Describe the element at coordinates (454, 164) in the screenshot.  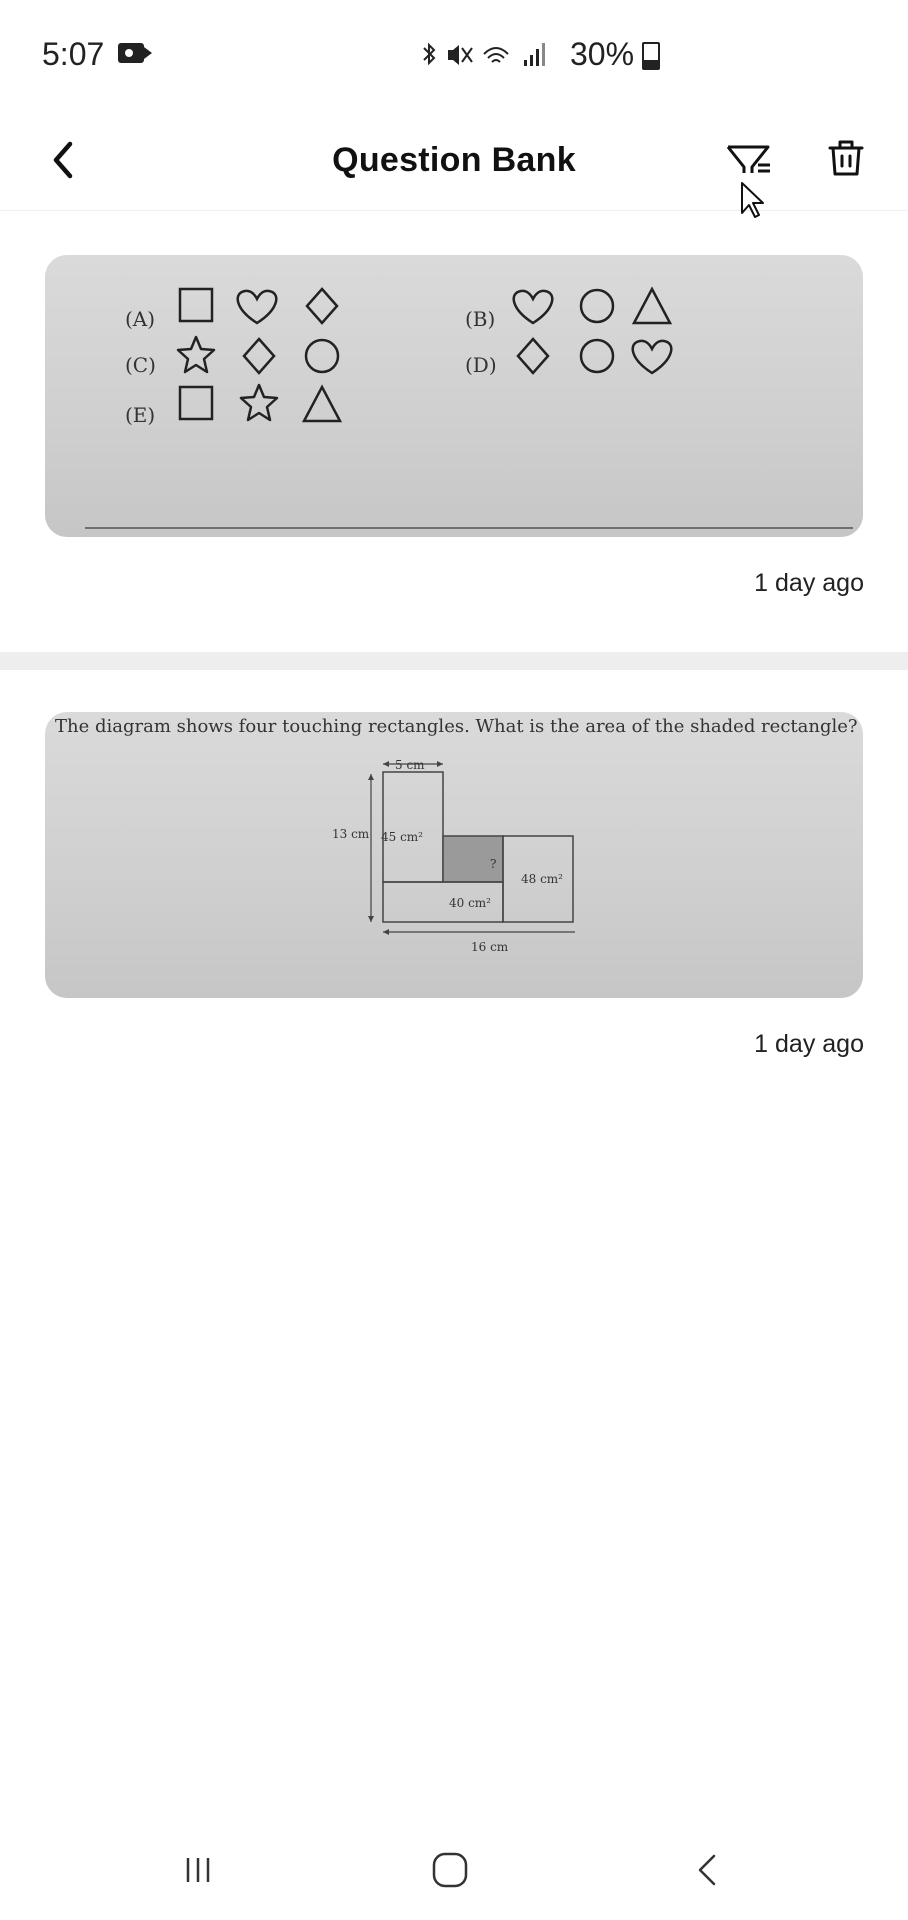
I see `app-bar: Question Bank` at that location.